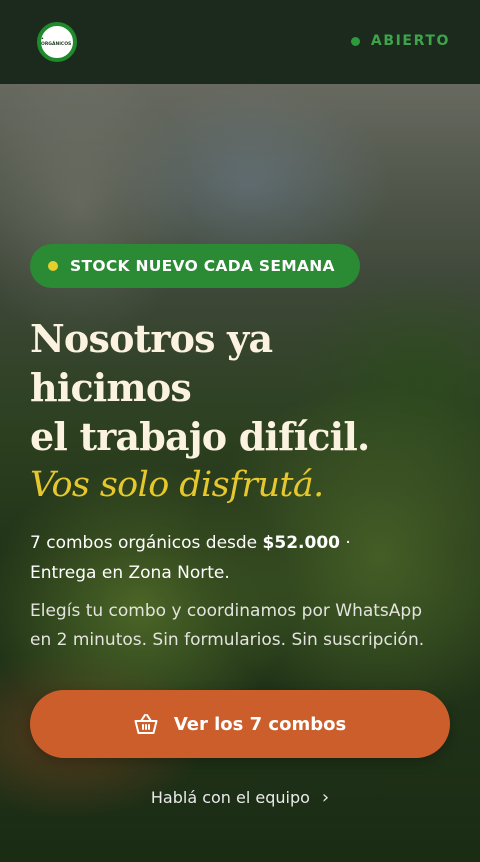 The width and height of the screenshot is (480, 862). Describe the element at coordinates (240, 42) in the screenshot. I see `top-bar: • ORGÁNICOS ABIERTO` at that location.